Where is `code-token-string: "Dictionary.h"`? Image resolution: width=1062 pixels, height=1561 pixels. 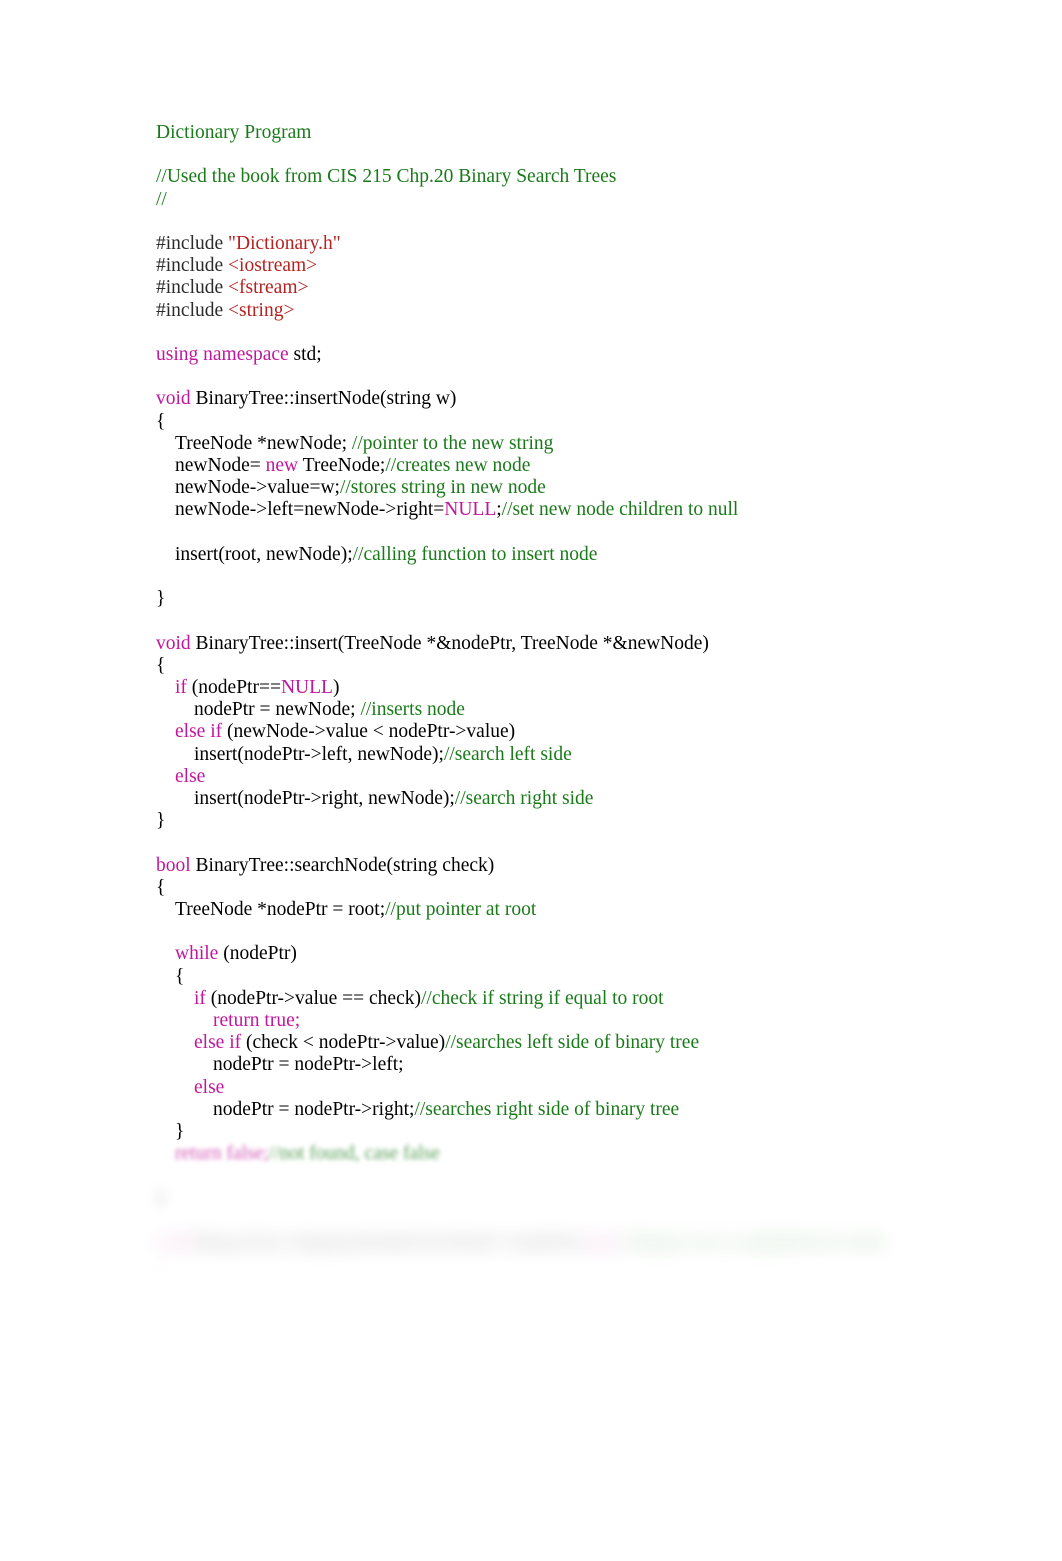 code-token-string: "Dictionary.h" is located at coordinates (284, 243).